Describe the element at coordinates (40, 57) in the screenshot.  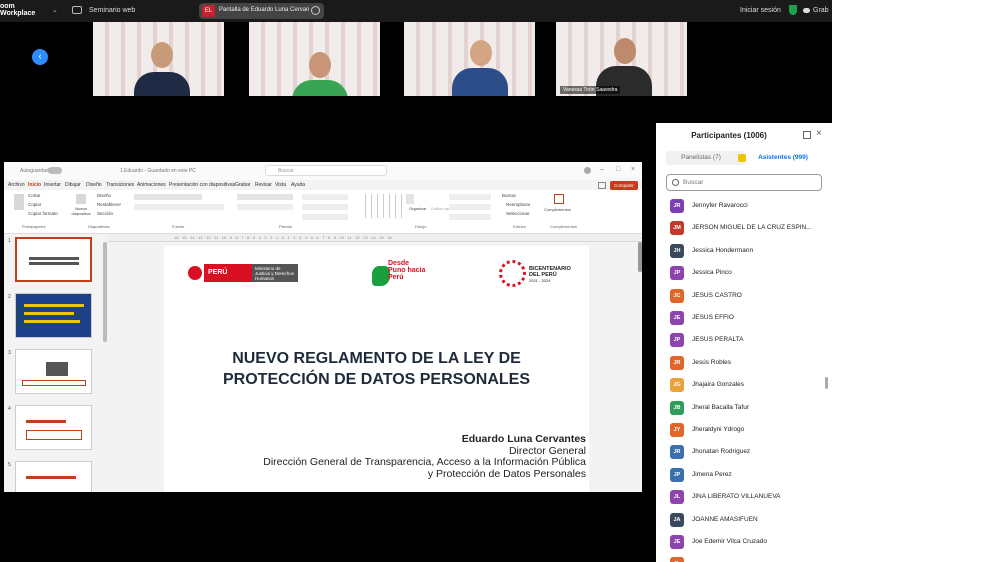
I see `back-arrow-button: ‹` at that location.